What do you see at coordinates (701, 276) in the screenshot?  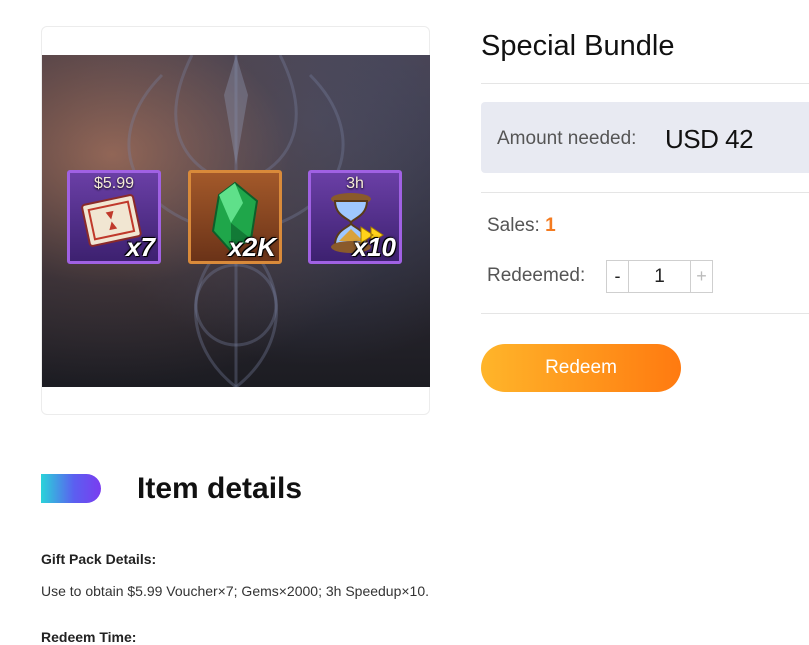 I see `increment-button: +` at bounding box center [701, 276].